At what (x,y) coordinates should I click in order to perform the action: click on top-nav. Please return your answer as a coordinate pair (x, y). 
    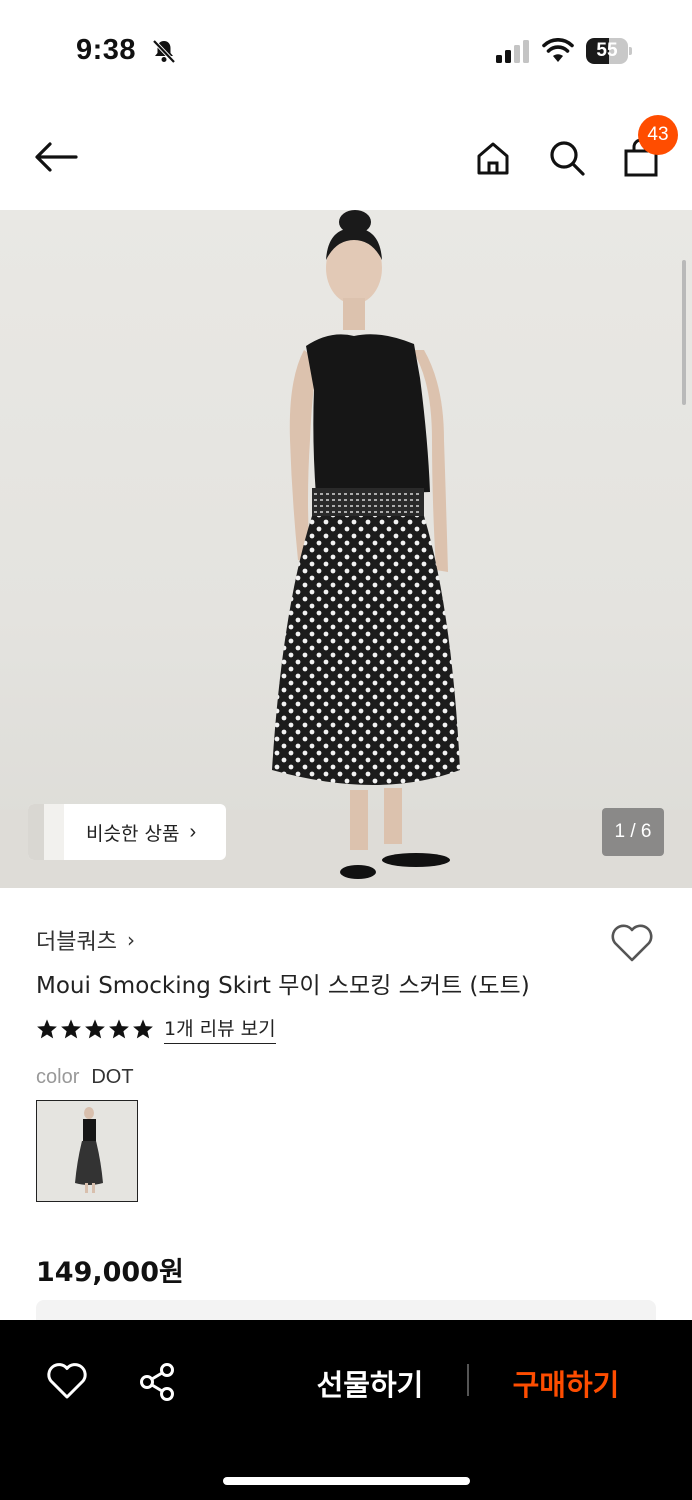
    Looking at the image, I should click on (346, 155).